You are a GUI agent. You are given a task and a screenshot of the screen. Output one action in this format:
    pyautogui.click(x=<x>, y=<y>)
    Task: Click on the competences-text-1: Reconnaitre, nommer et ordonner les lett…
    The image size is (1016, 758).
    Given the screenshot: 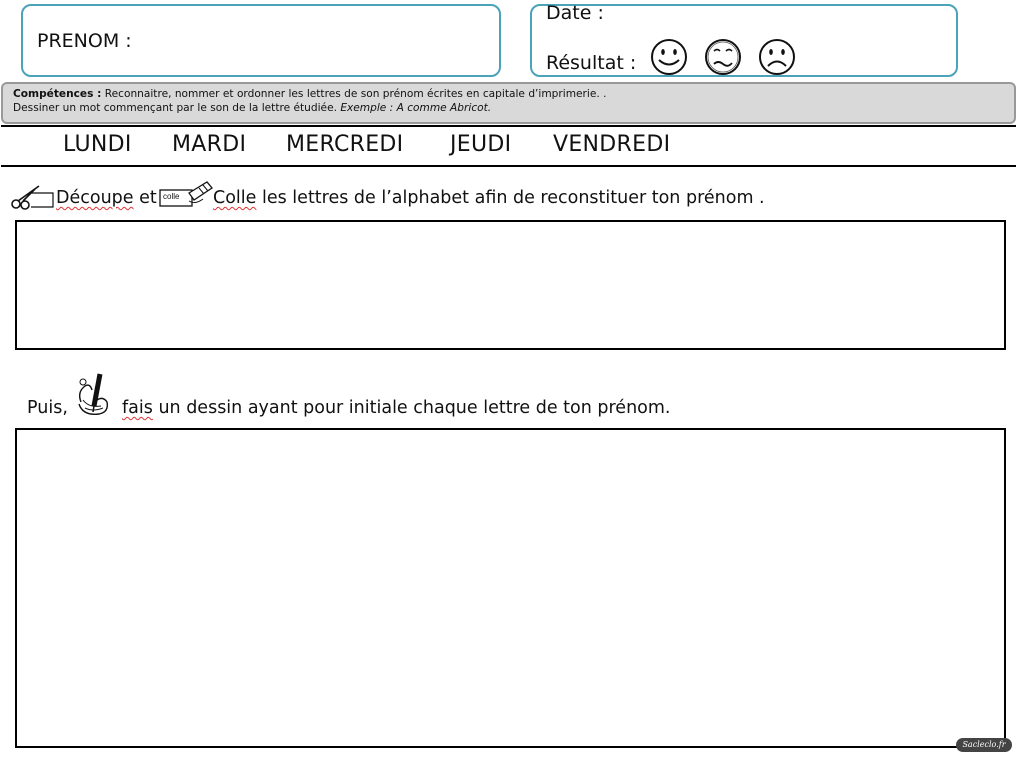 What is the action you would take?
    pyautogui.click(x=355, y=94)
    